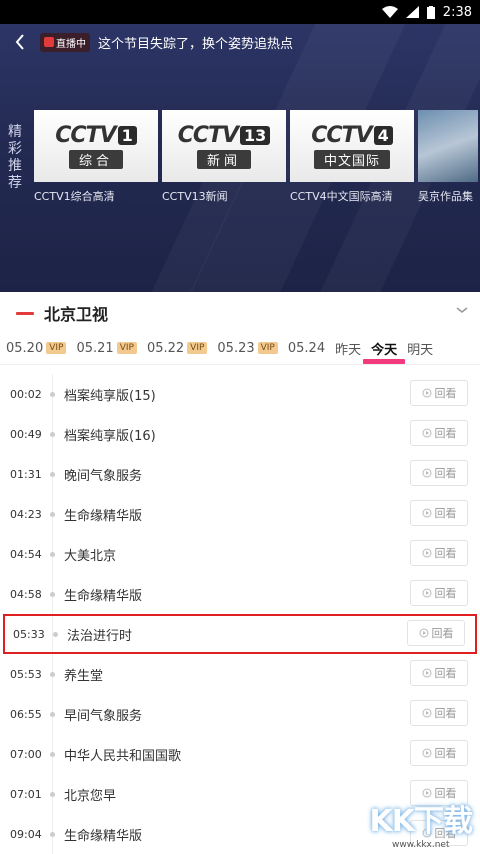 The height and width of the screenshot is (854, 480). I want to click on program-time: 04:58, so click(26, 594).